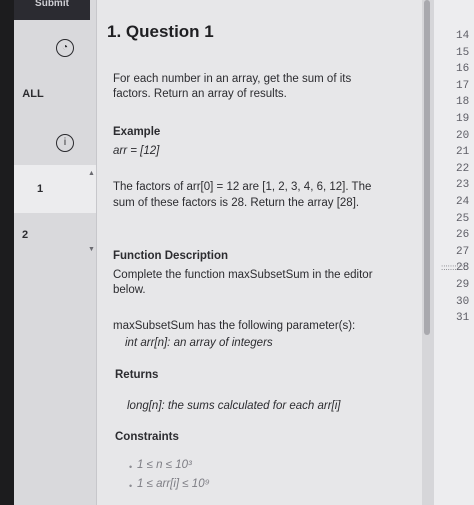 This screenshot has height=505, width=474. Describe the element at coordinates (463, 202) in the screenshot. I see `line-number: 24` at that location.